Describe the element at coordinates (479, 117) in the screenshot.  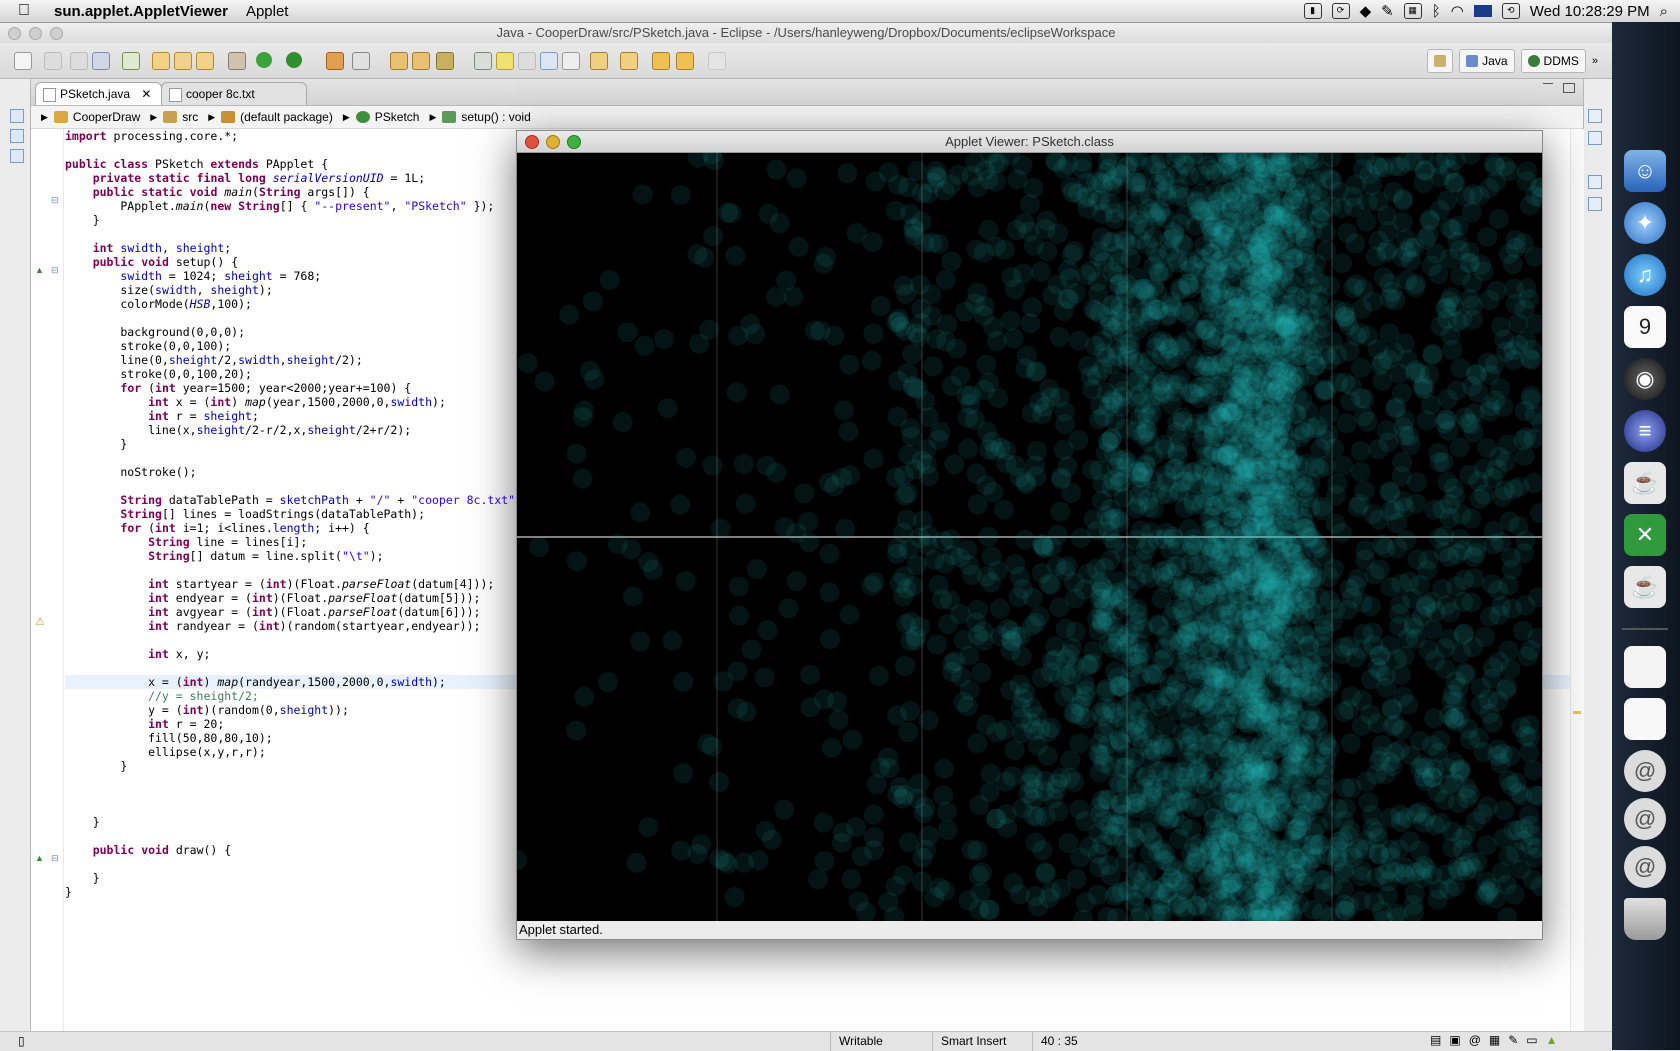
I see `breadcrumb-method: ▶ setup() : void` at that location.